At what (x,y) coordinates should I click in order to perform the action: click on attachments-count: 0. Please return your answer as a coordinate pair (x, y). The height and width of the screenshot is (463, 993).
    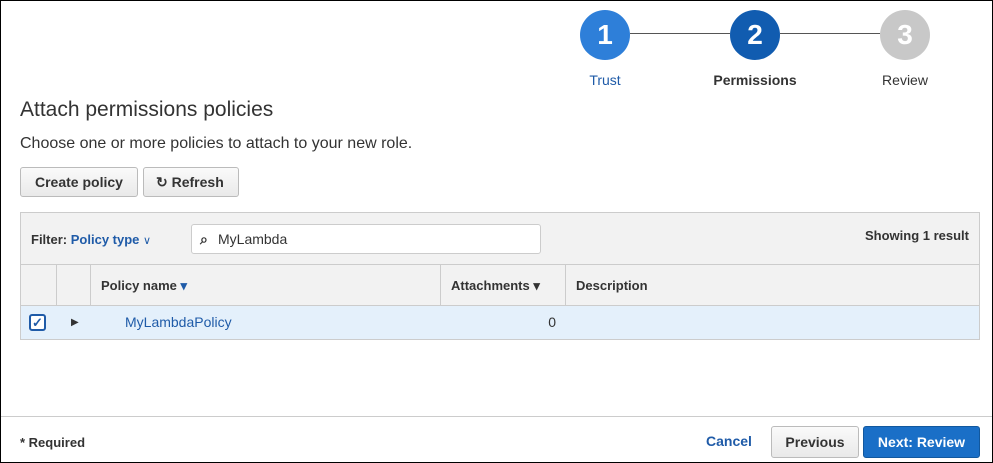
    Looking at the image, I should click on (552, 322).